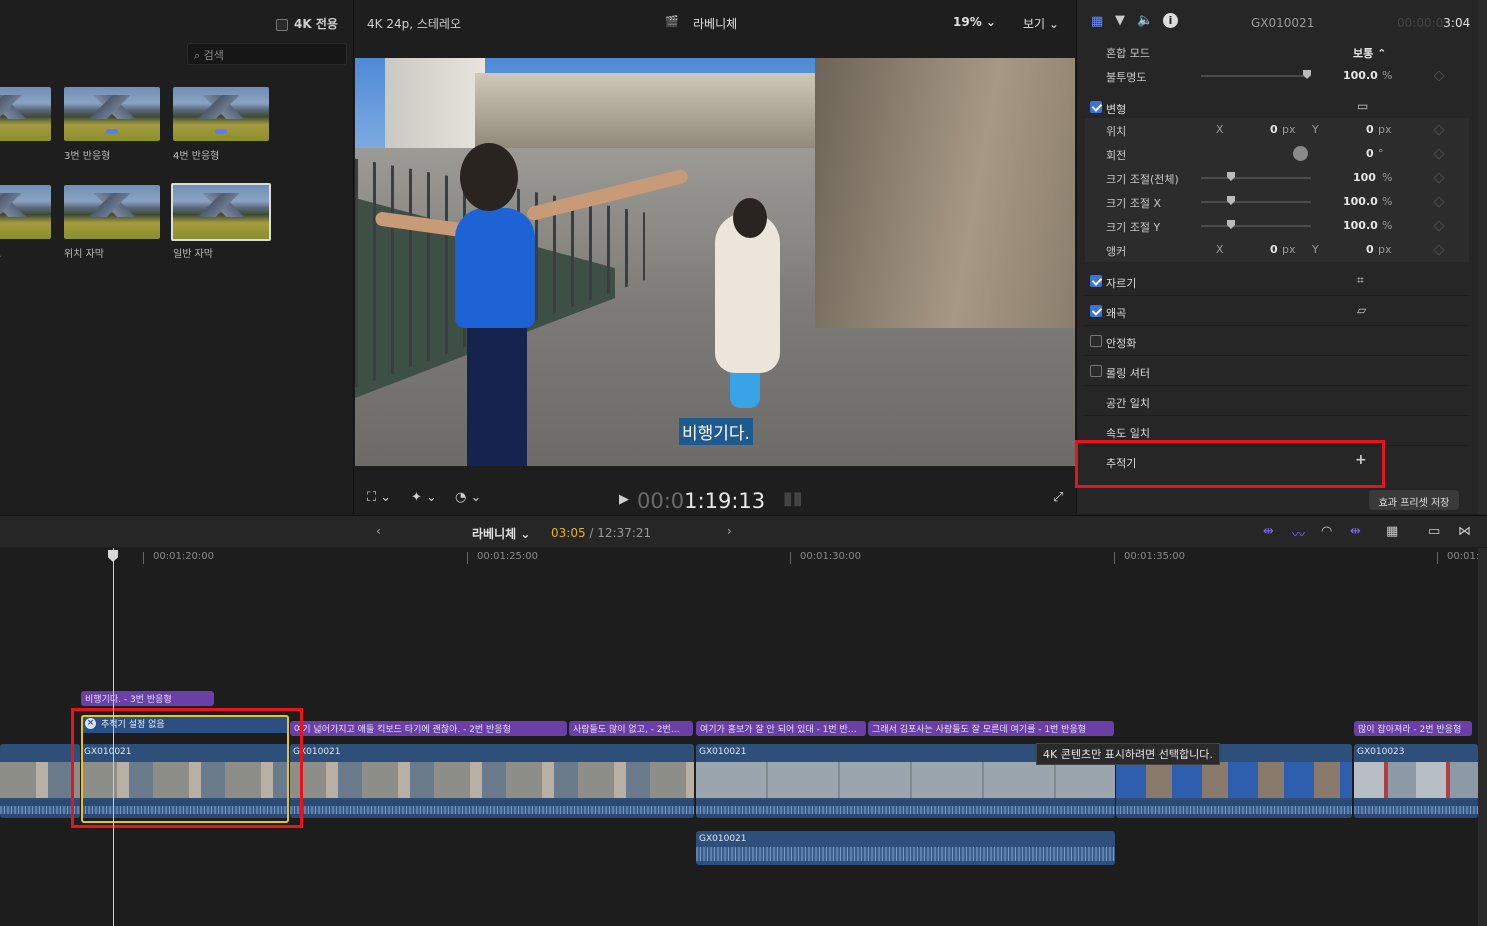  Describe the element at coordinates (1256, 226) in the screenshot. I see `scale-y-slider` at that location.